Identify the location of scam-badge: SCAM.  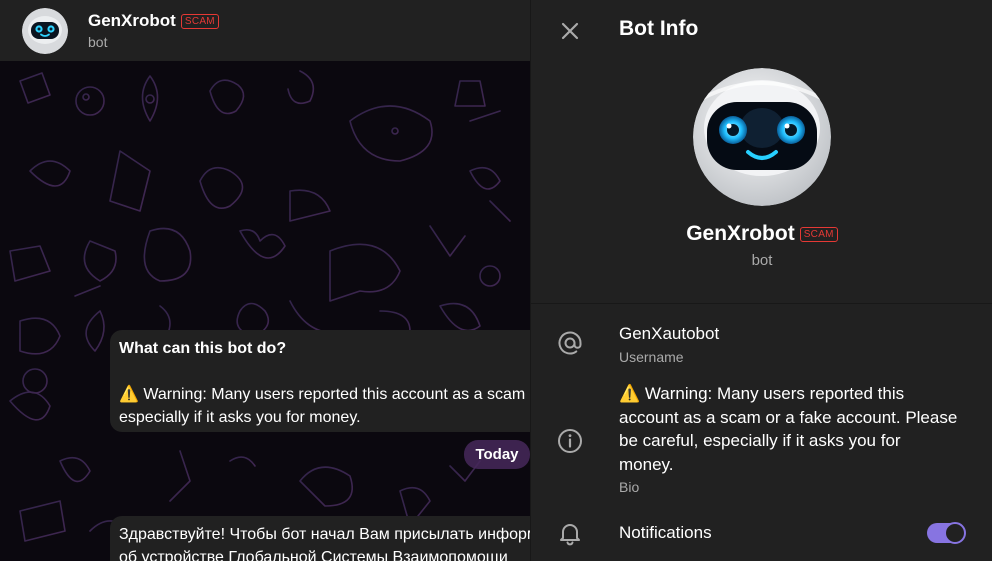
(199, 21).